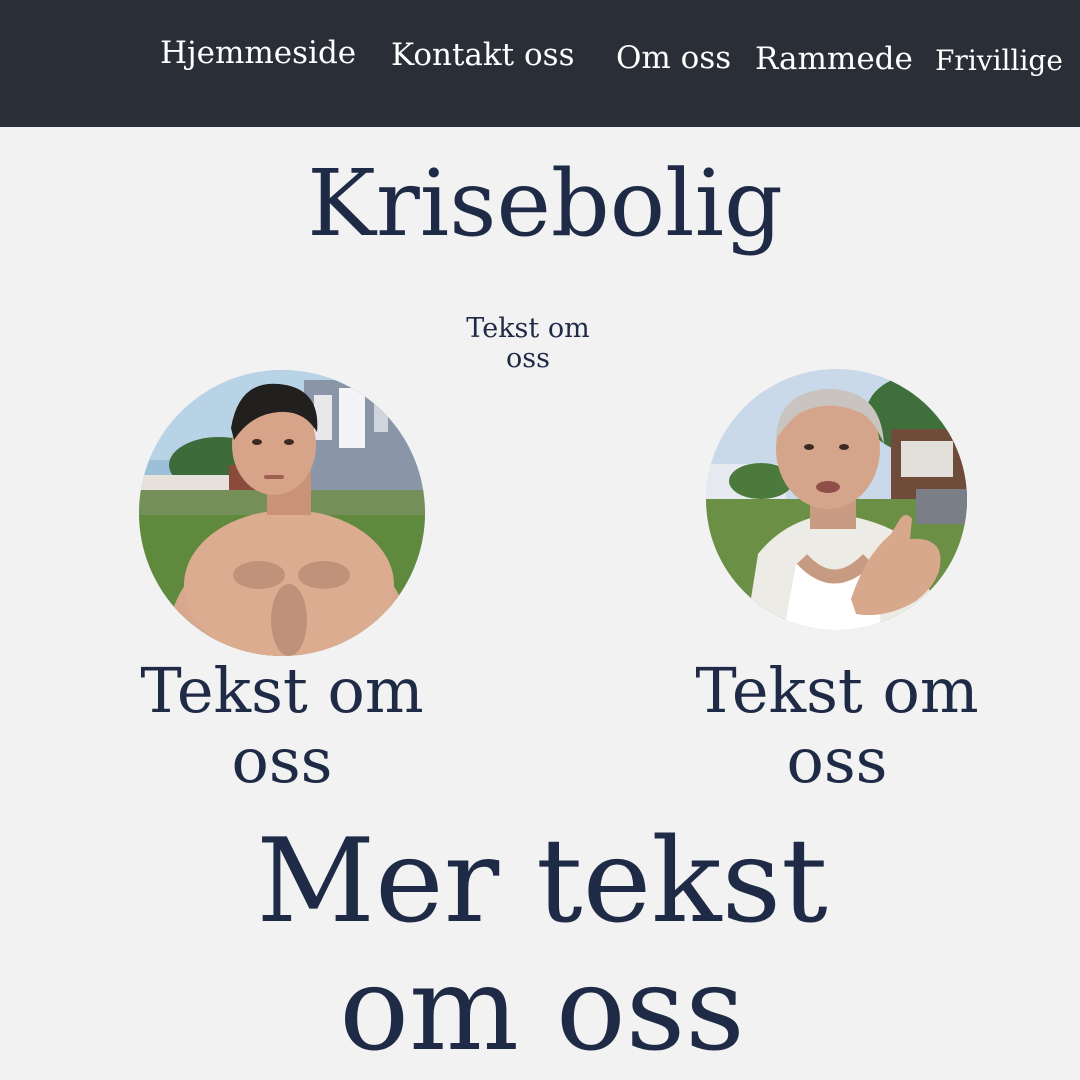 The height and width of the screenshot is (1080, 1080). What do you see at coordinates (542, 945) in the screenshot?
I see `more-text-heading: Mer tekst om oss` at bounding box center [542, 945].